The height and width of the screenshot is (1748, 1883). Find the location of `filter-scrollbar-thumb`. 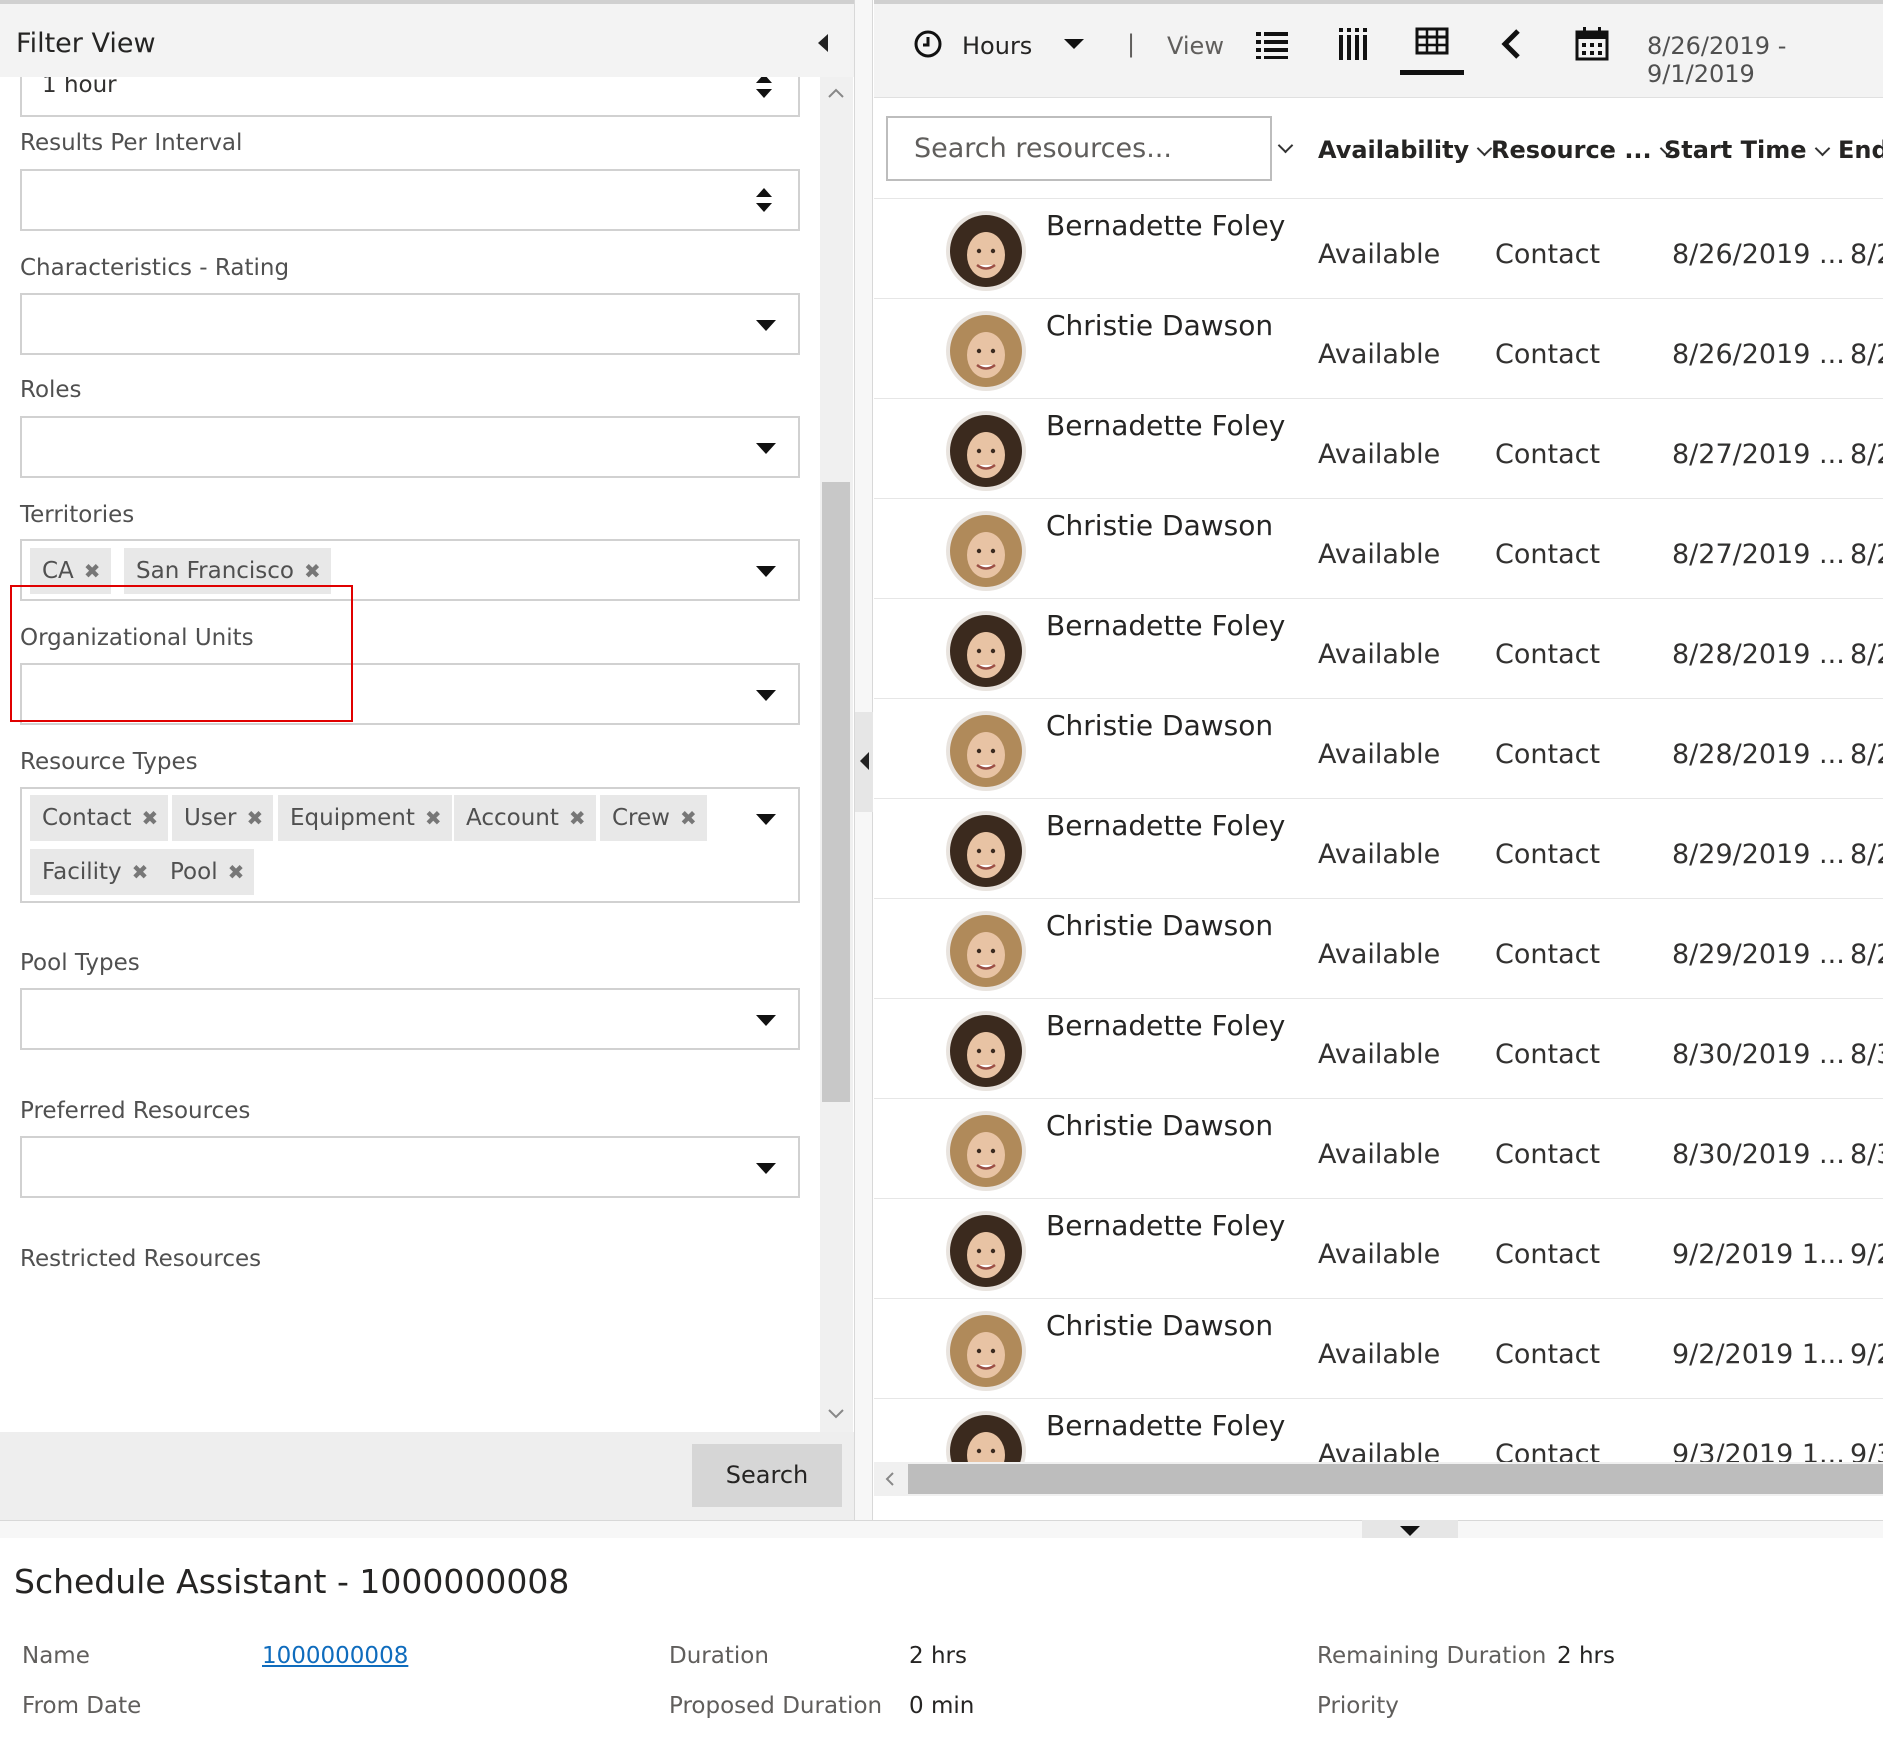

filter-scrollbar-thumb is located at coordinates (836, 792).